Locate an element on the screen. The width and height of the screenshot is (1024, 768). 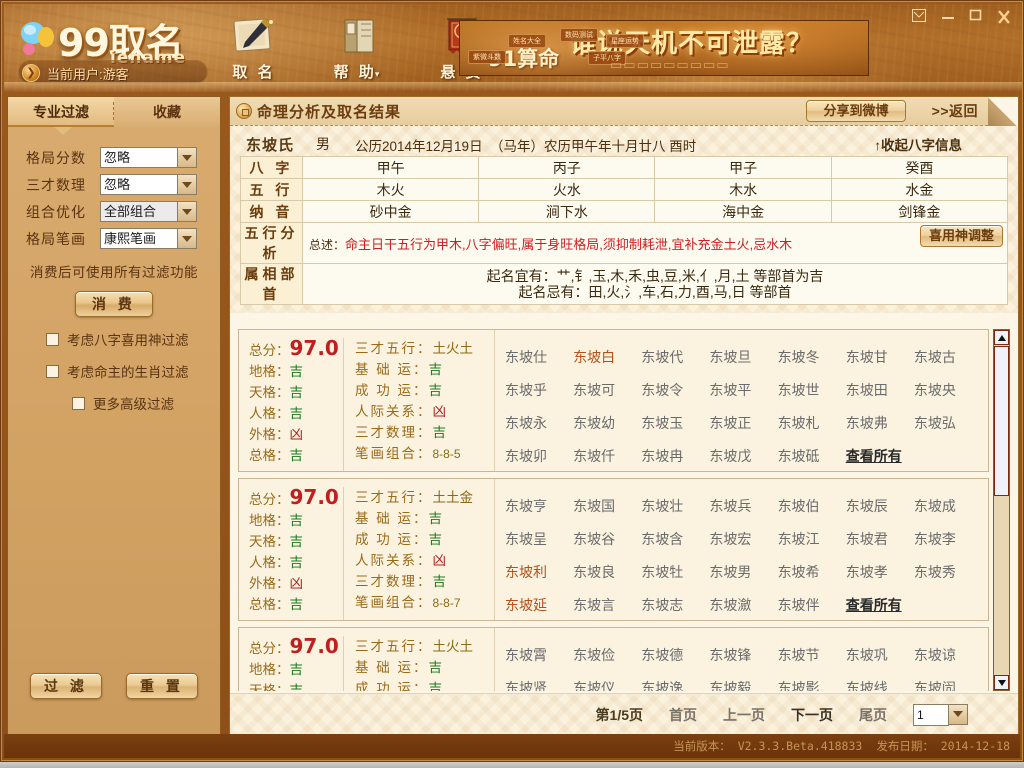
name-item: 东坡旦 is located at coordinates (743, 357).